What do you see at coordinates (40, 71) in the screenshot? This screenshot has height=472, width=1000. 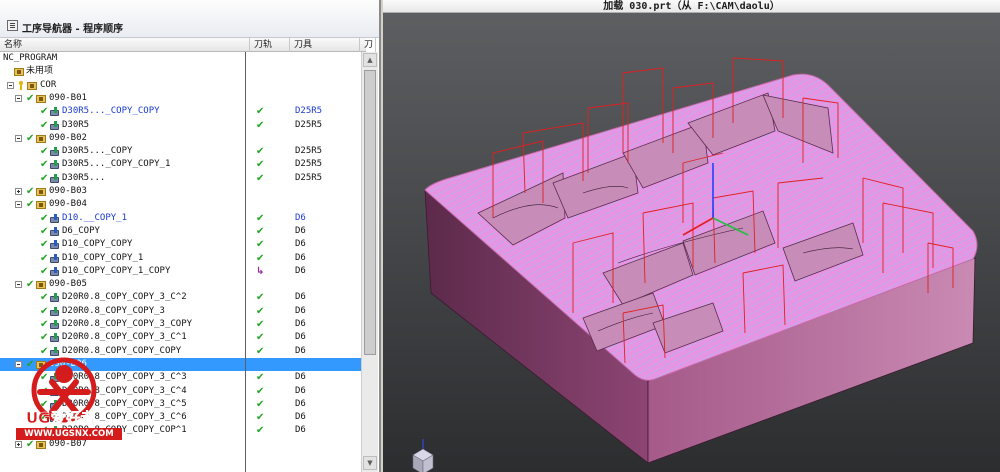 I see `row-name: 未用项` at bounding box center [40, 71].